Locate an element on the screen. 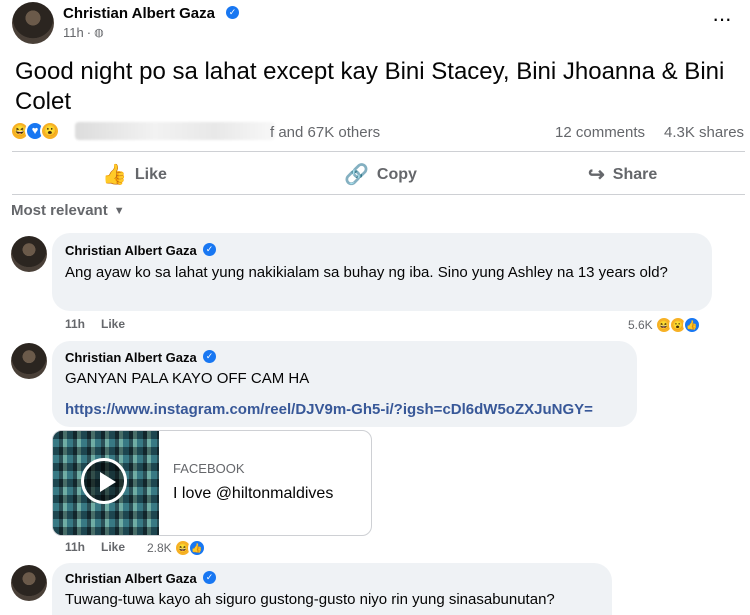 The image size is (750, 615). post-author-avatar is located at coordinates (33, 23).